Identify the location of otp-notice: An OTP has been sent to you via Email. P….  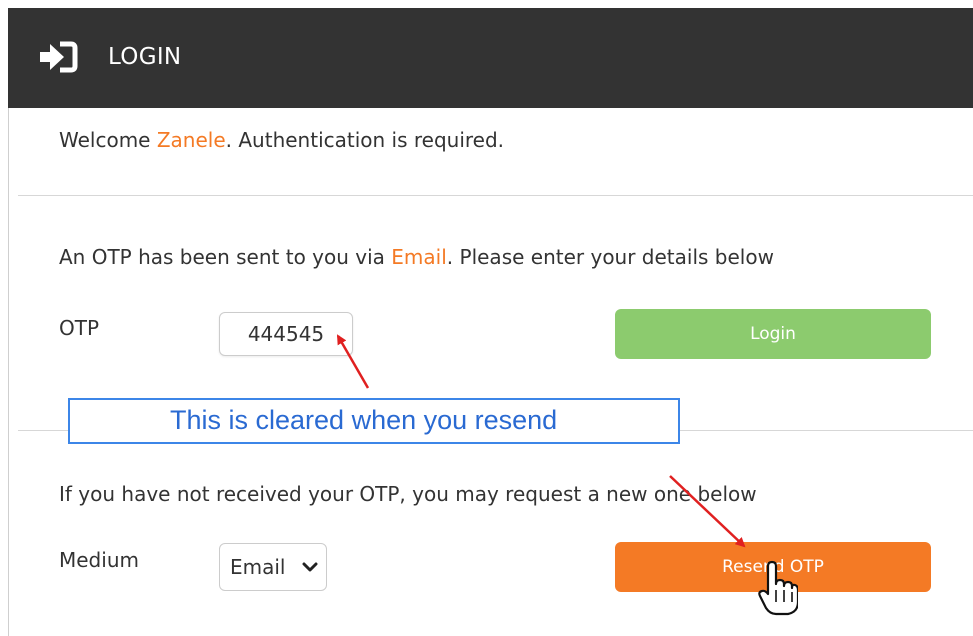
(416, 257).